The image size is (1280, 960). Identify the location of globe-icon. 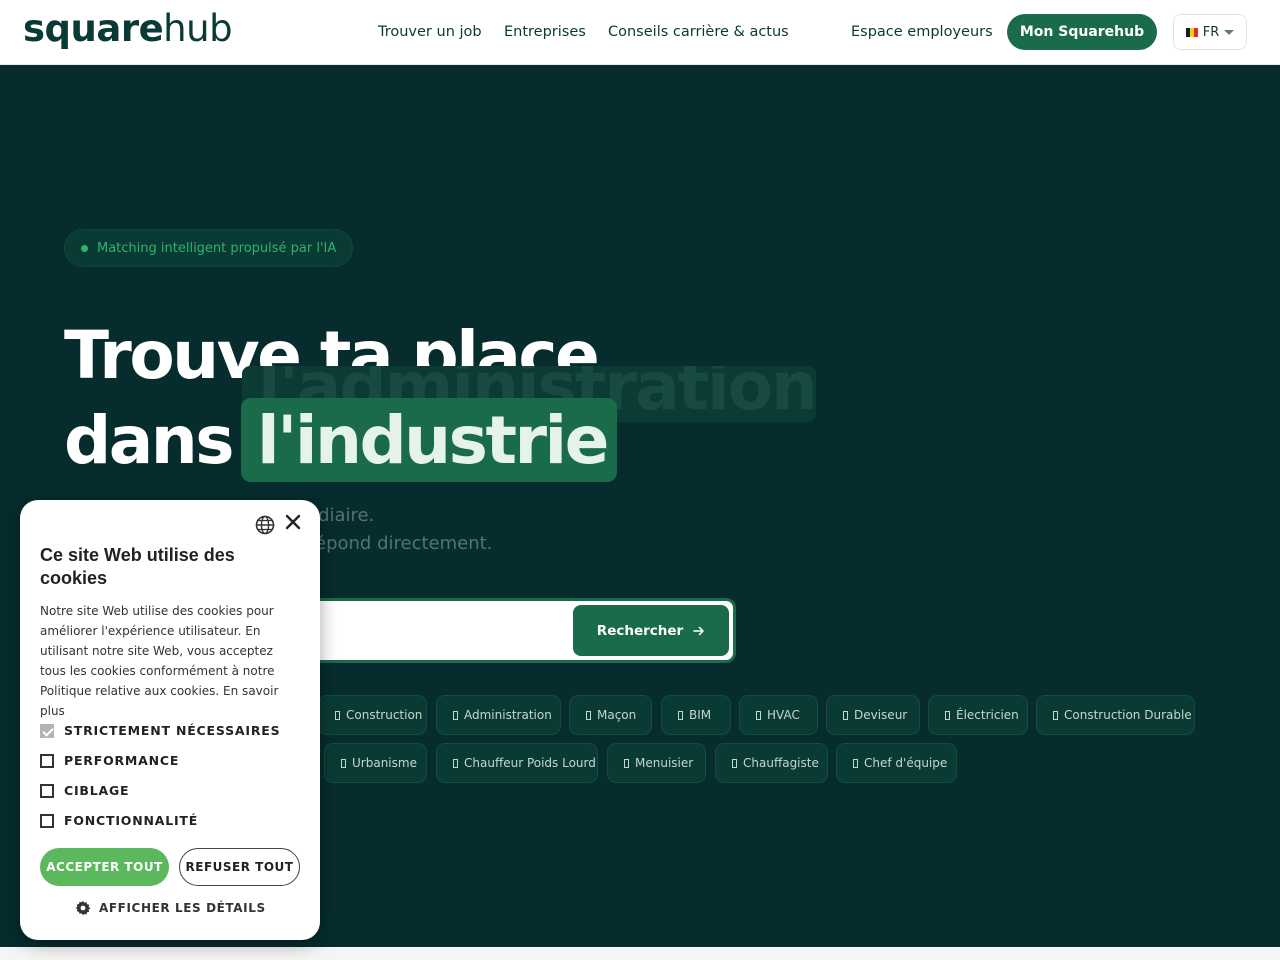
(265, 525).